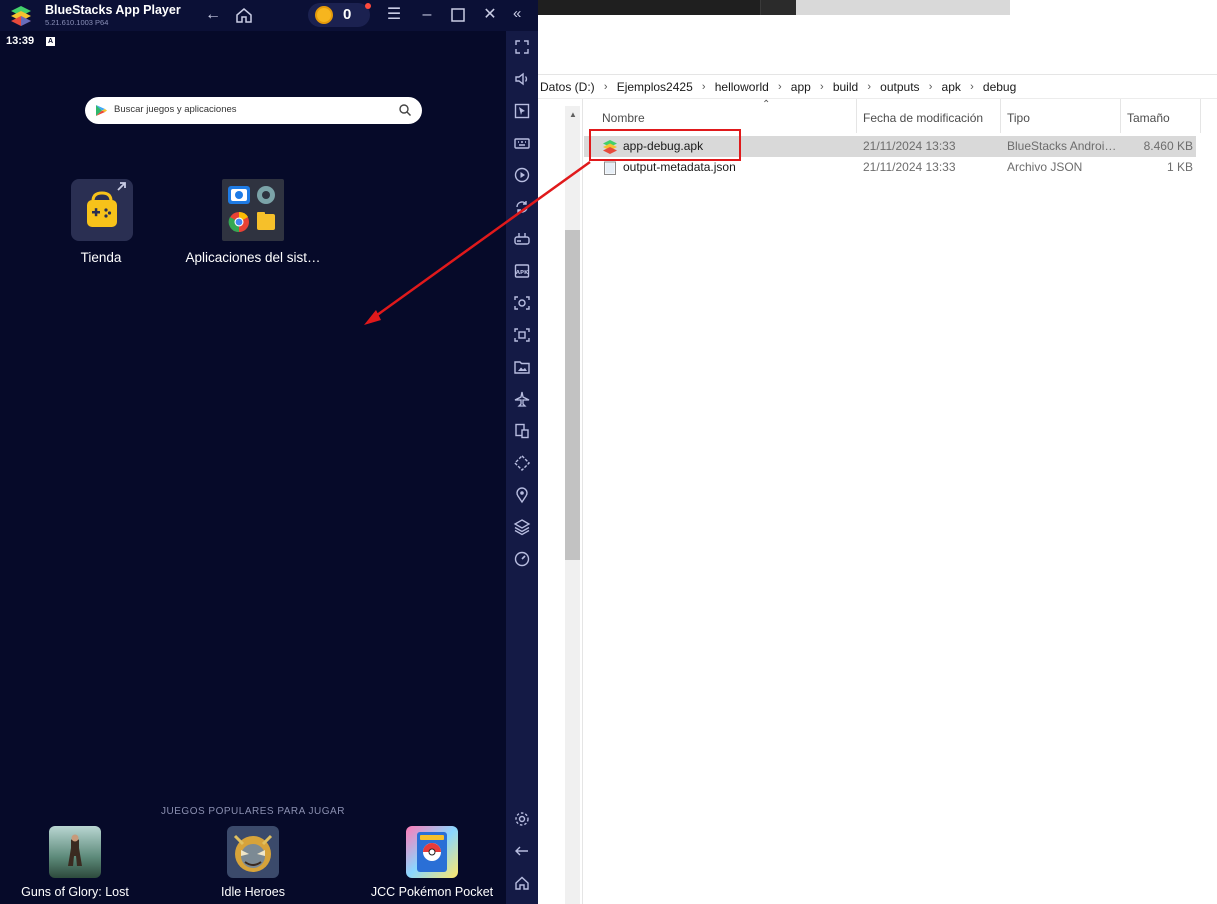  What do you see at coordinates (742, 87) in the screenshot?
I see `breadcrumb-item: helloworld` at bounding box center [742, 87].